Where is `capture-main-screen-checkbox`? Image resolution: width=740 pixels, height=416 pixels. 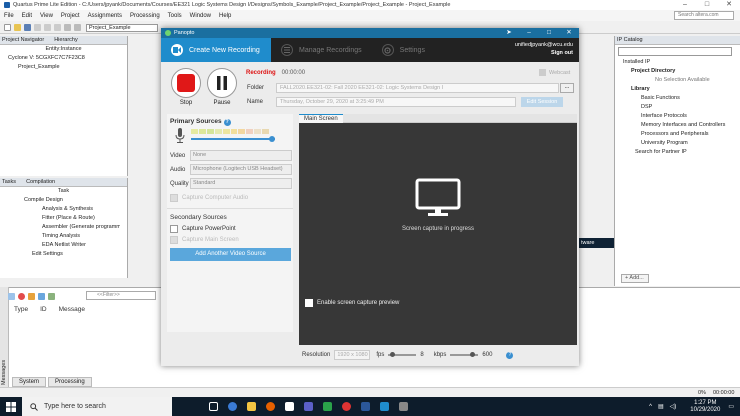
capture-main-screen-checkbox is located at coordinates (174, 240).